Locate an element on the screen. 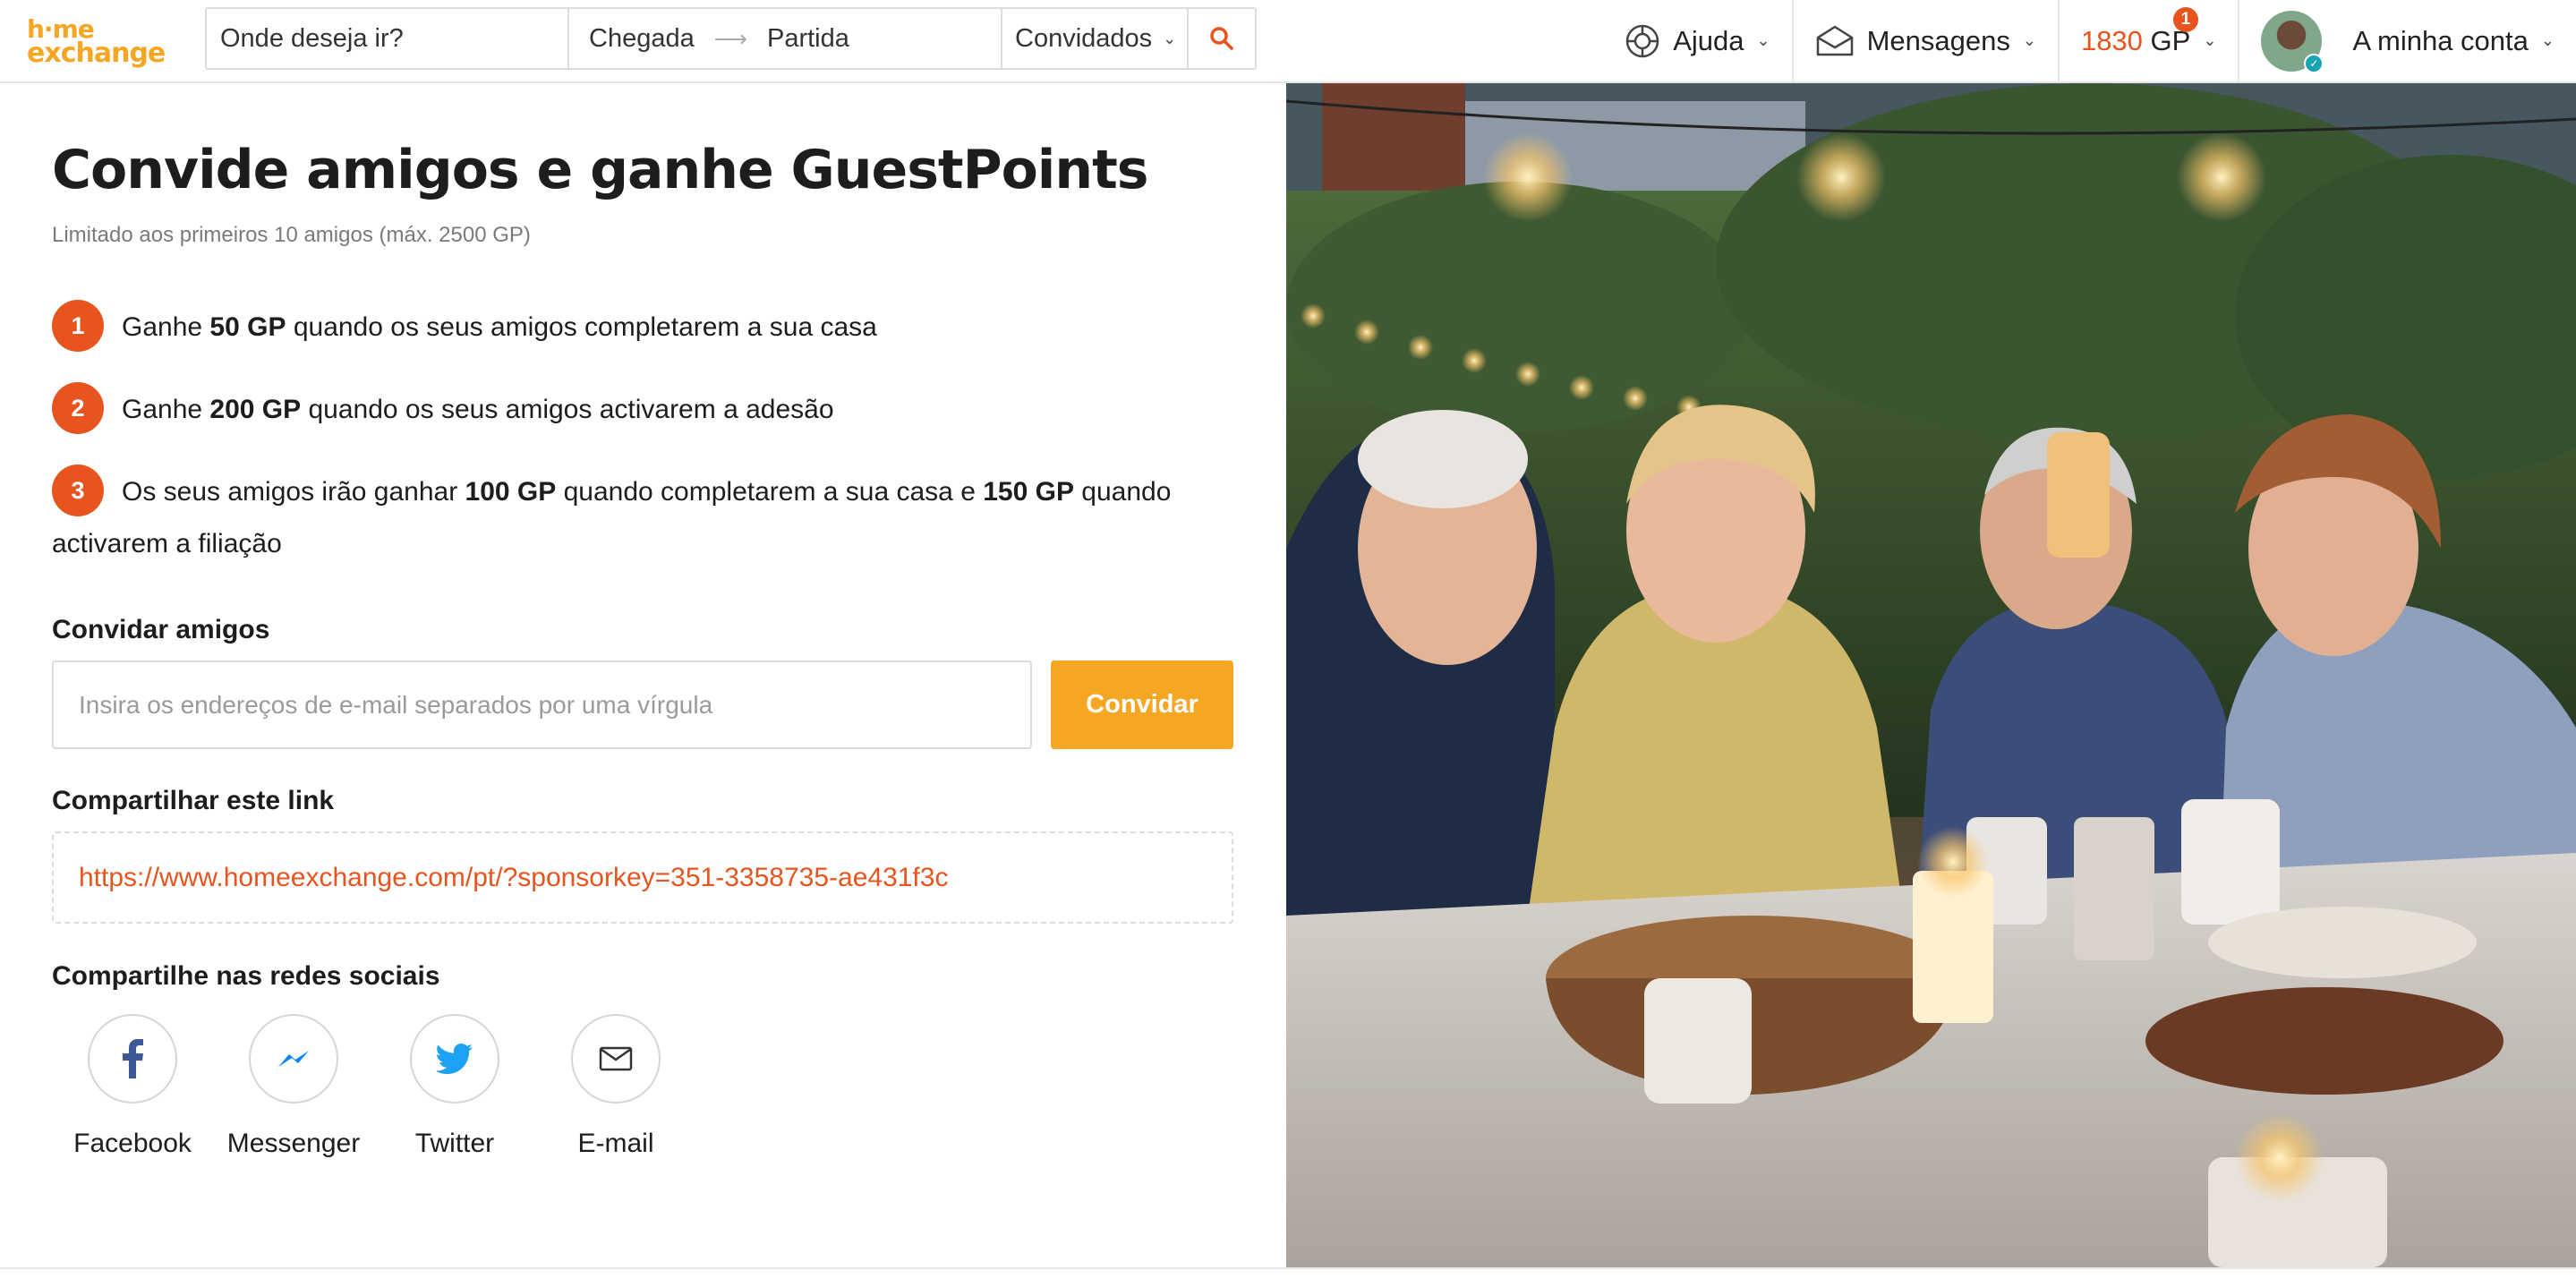  email-circle is located at coordinates (616, 1059).